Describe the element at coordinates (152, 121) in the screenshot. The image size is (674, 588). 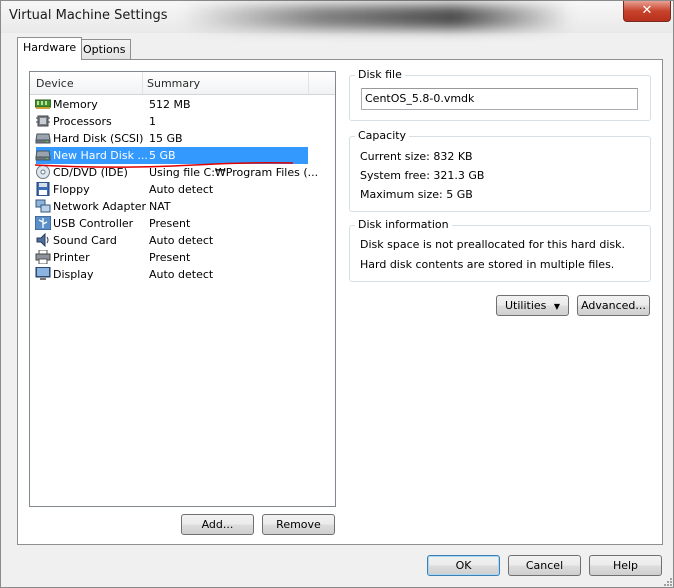
I see `device-summary: 1` at that location.